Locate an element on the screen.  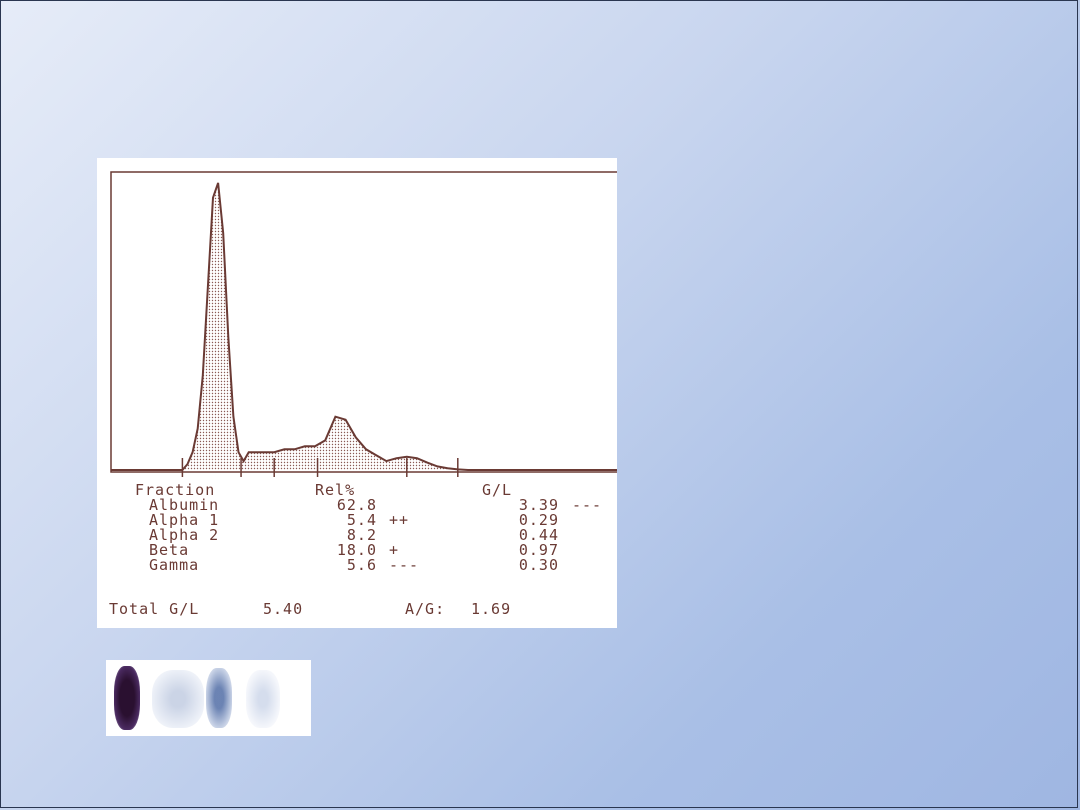
gel-band-albumin is located at coordinates (127, 698).